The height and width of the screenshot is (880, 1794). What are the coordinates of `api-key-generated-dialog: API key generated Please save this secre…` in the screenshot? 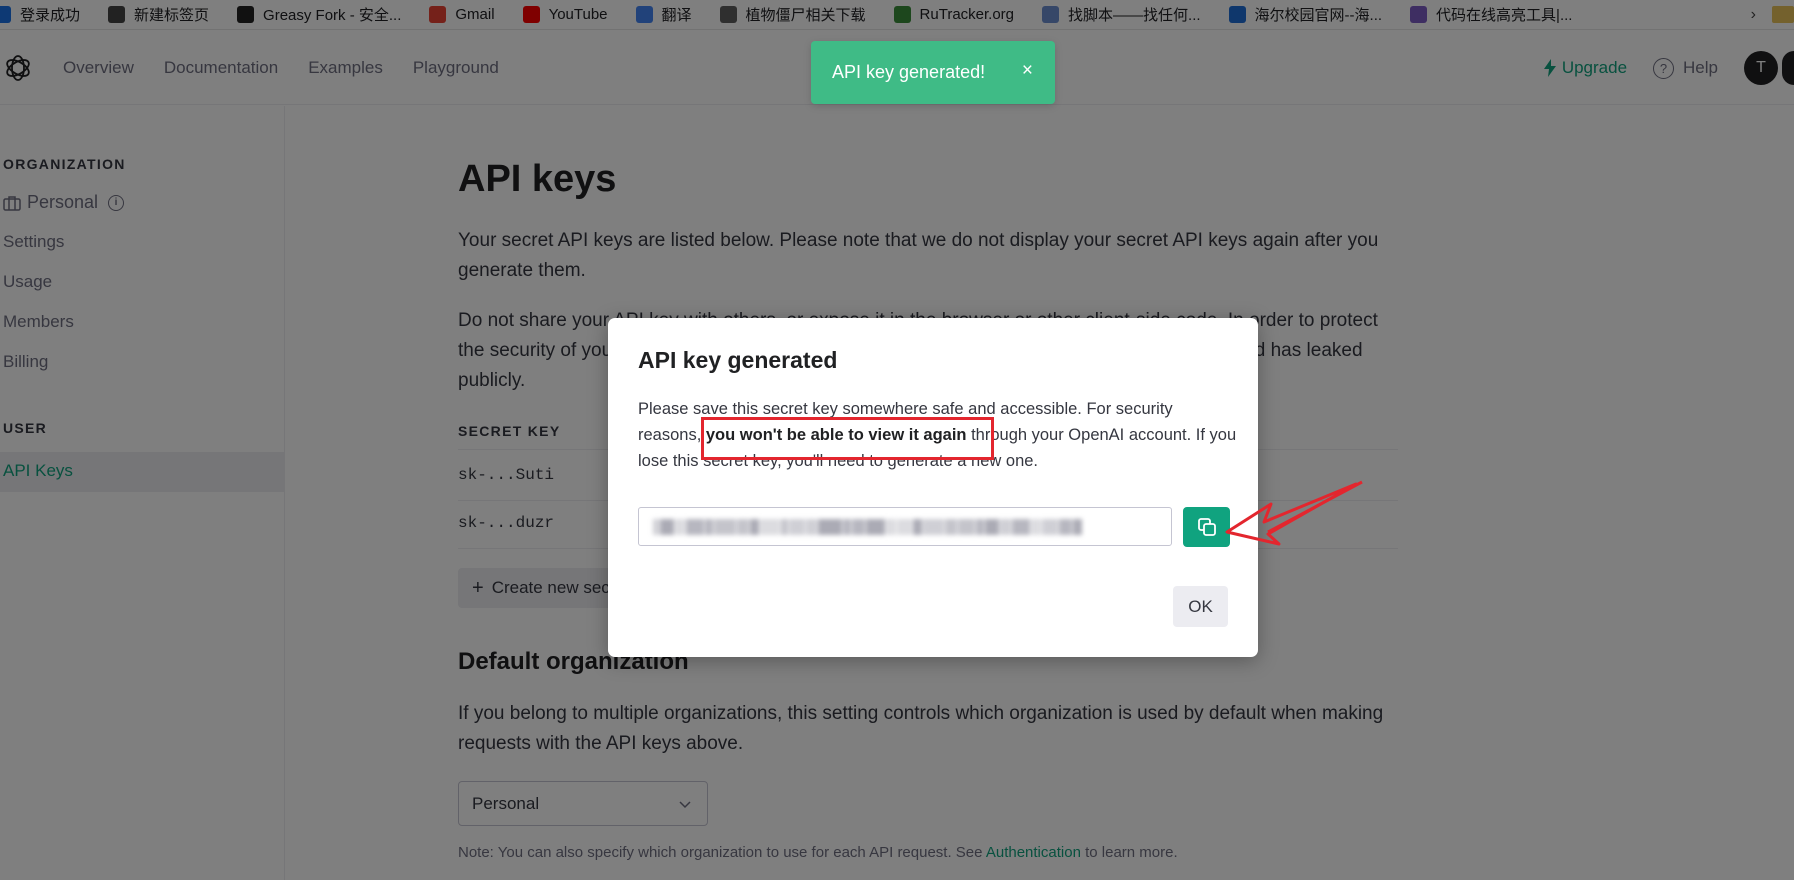 It's located at (933, 487).